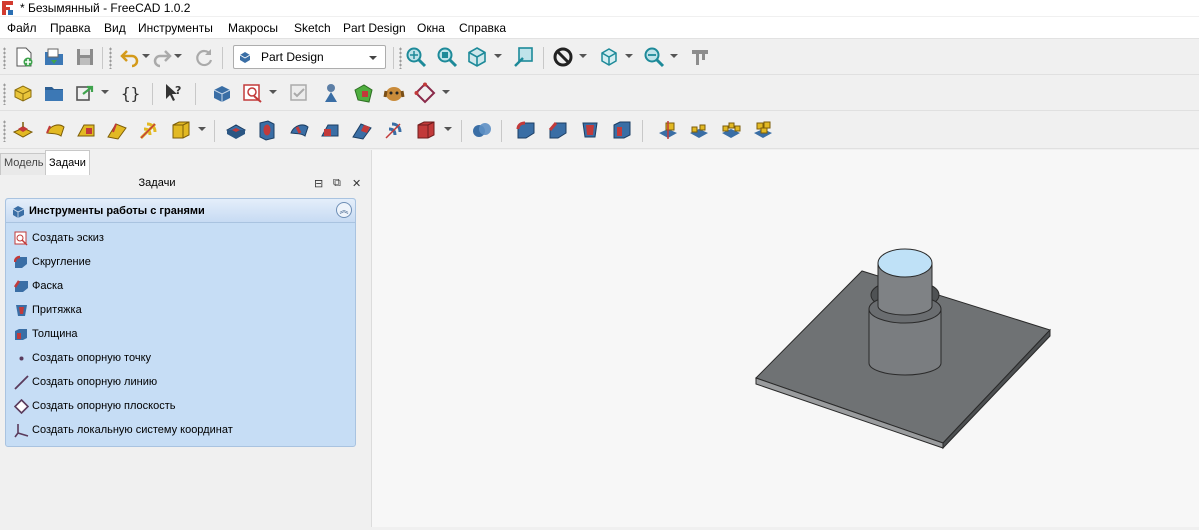 This screenshot has height=530, width=1199. I want to click on multi-transform-icon, so click(763, 130).